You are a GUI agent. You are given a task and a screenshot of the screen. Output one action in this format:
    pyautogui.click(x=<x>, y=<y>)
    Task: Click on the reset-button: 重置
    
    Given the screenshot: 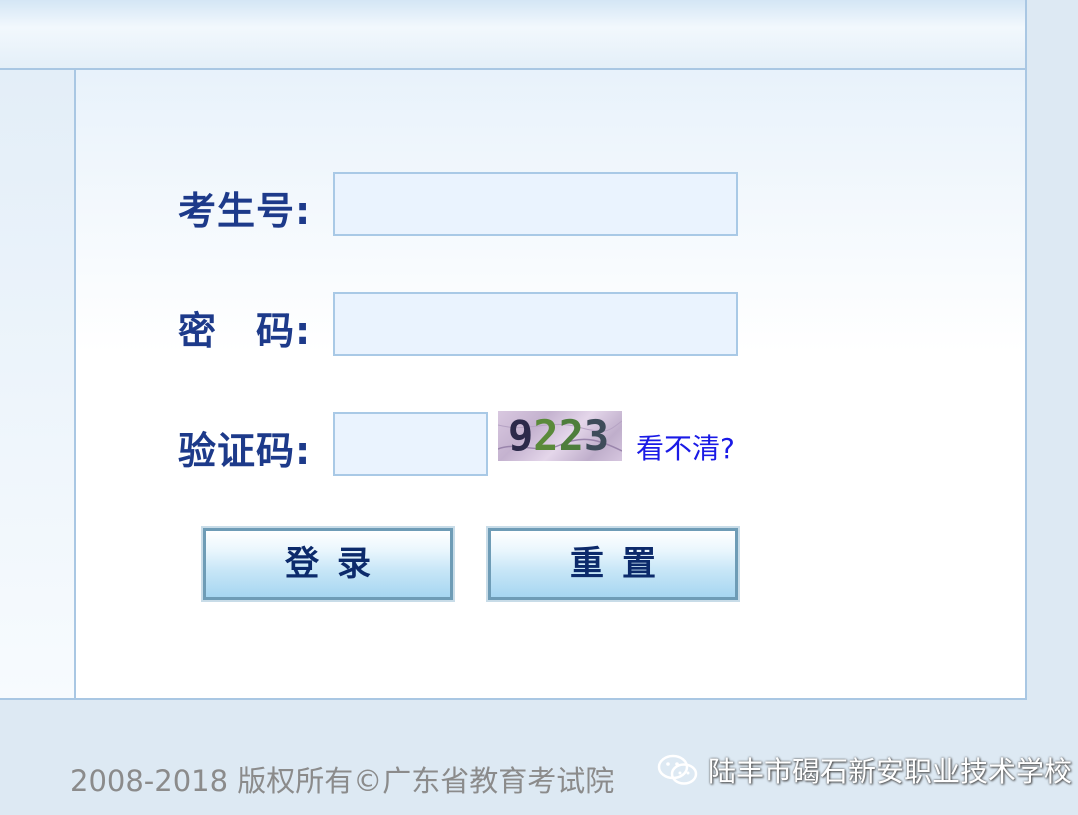 What is the action you would take?
    pyautogui.click(x=613, y=564)
    